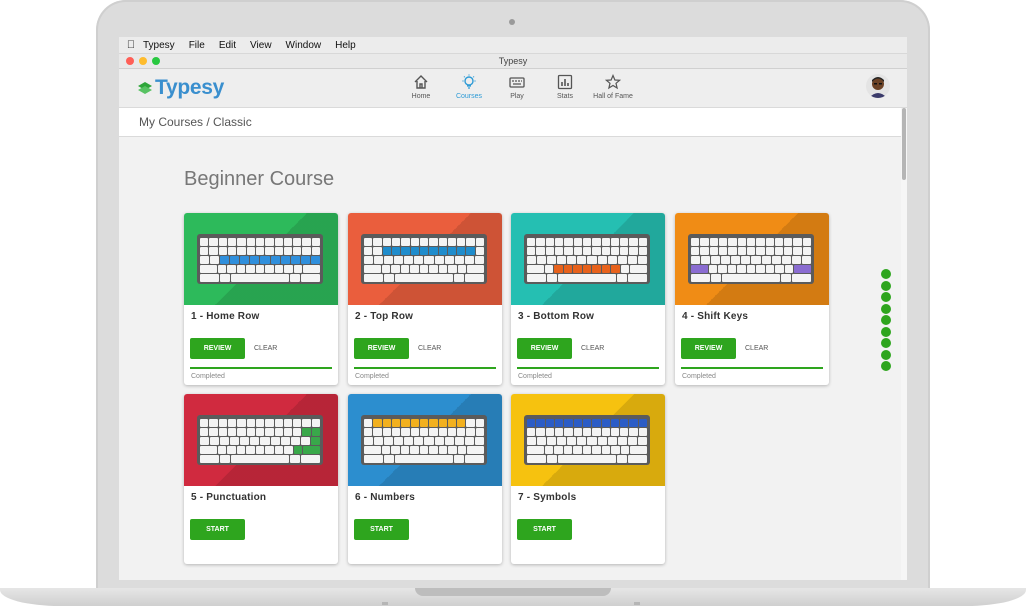 The width and height of the screenshot is (1026, 611). I want to click on lesson-card-banner, so click(588, 259).